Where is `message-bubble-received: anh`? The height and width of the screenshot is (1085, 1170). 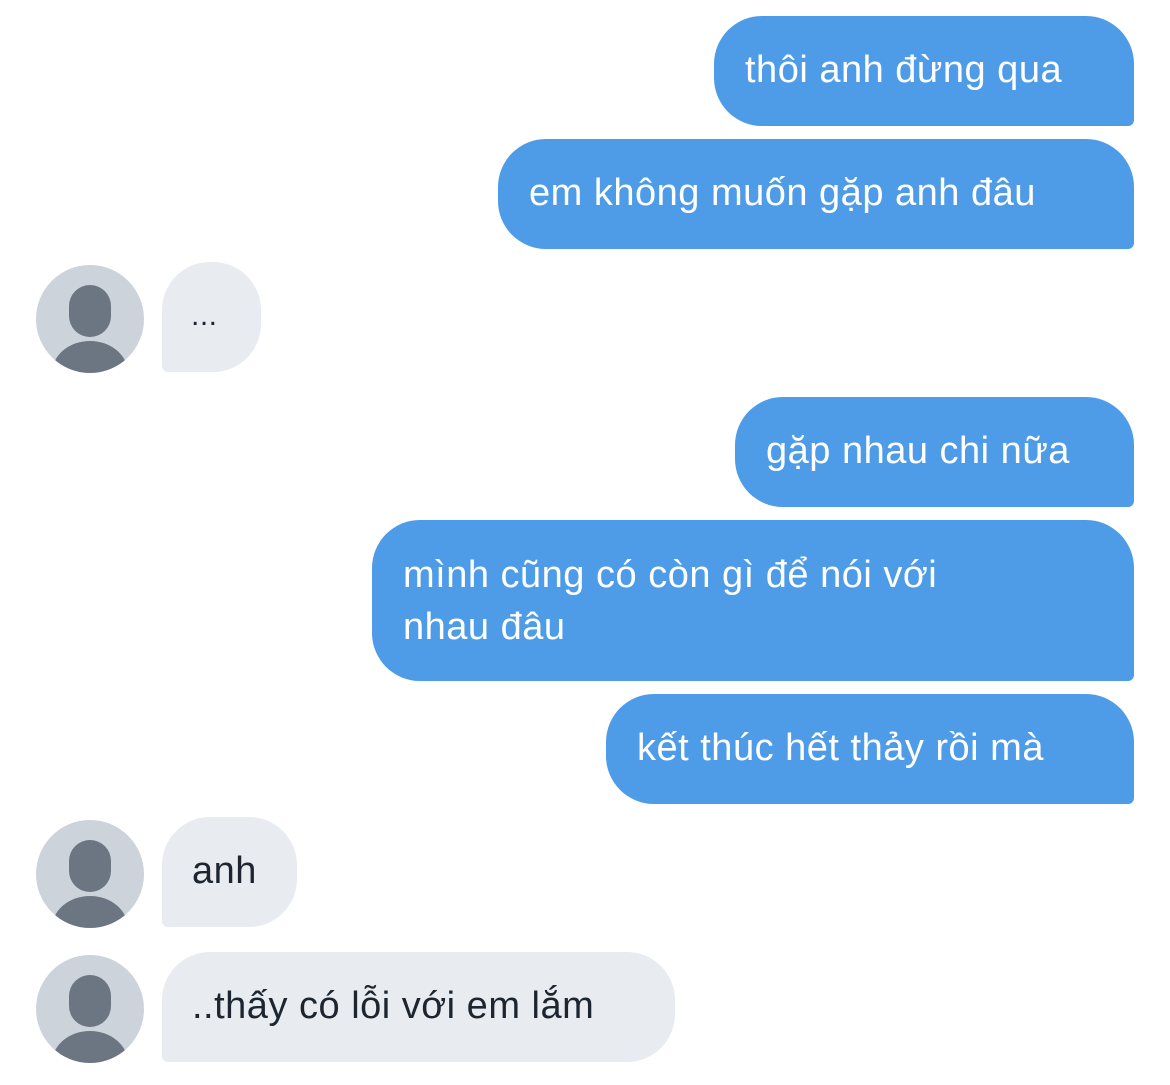 message-bubble-received: anh is located at coordinates (229, 872).